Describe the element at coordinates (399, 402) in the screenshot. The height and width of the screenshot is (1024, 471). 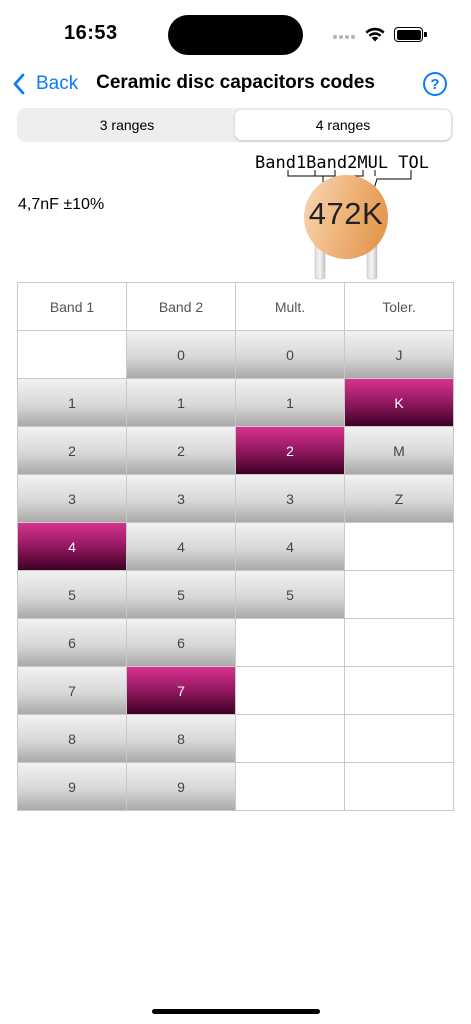
I see `tolerance-option-button: K` at that location.